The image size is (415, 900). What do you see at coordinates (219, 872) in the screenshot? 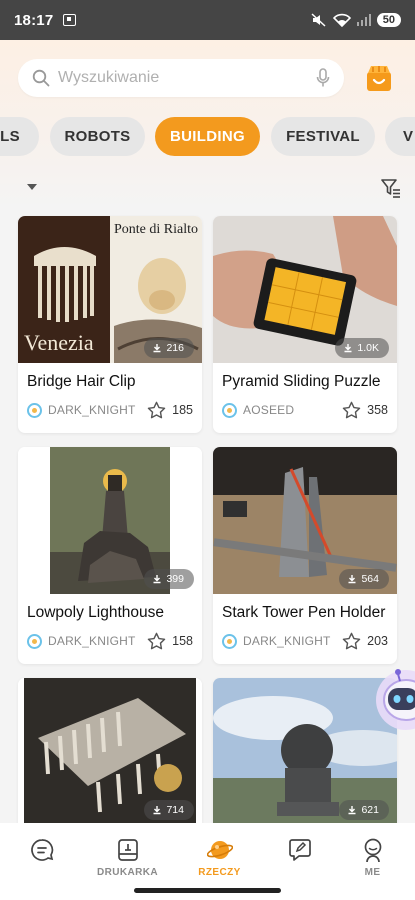
I see `nav-label: RZECZY` at bounding box center [219, 872].